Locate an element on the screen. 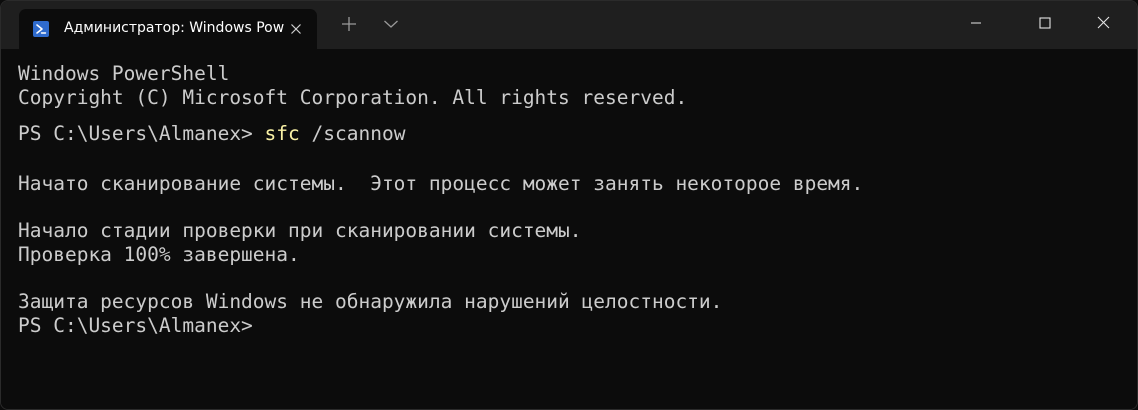 The image size is (1138, 410). title-bar: Администратор: Windows Pow is located at coordinates (569, 25).